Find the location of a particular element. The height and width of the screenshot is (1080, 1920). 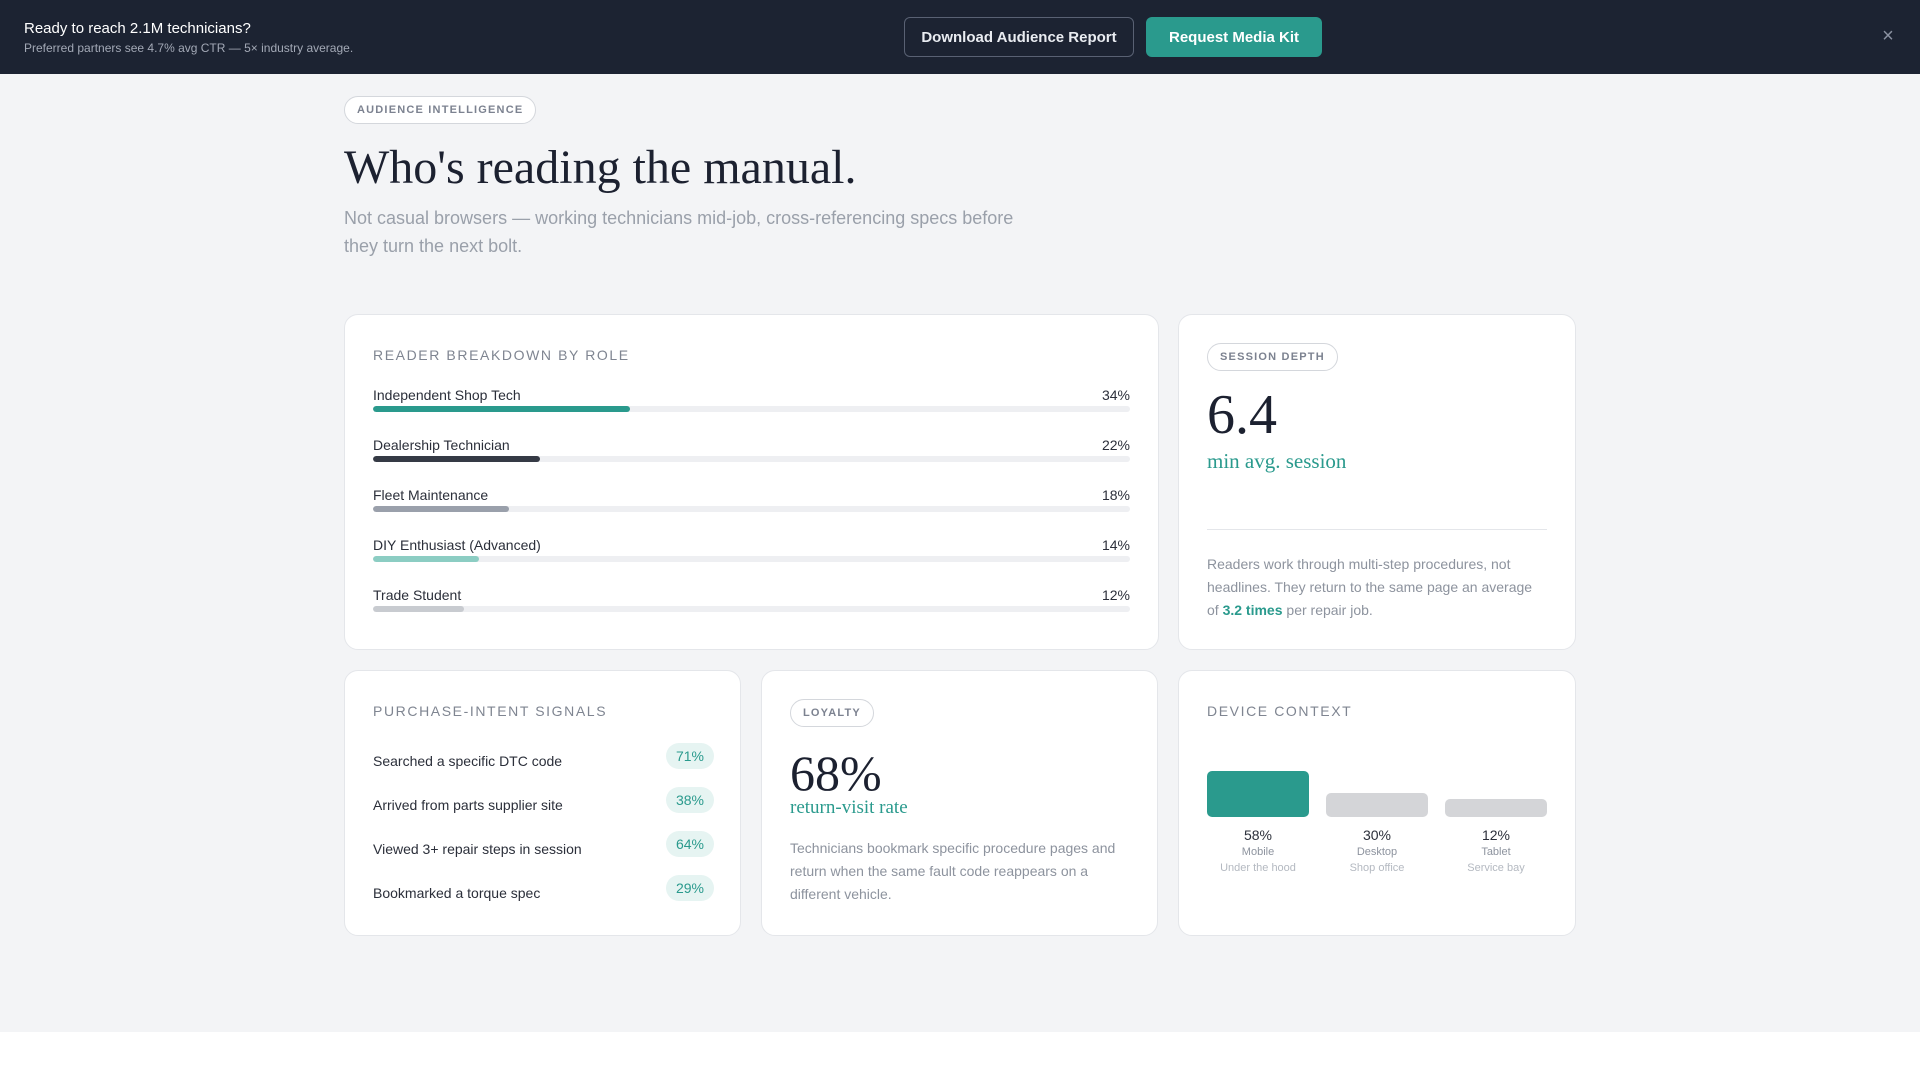

intent-signal-text: Searched a specific DTC code is located at coordinates (468, 761).